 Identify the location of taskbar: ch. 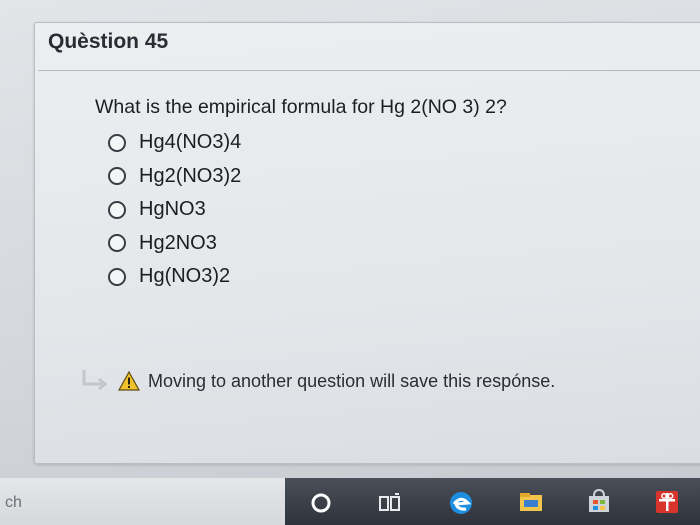
(350, 501).